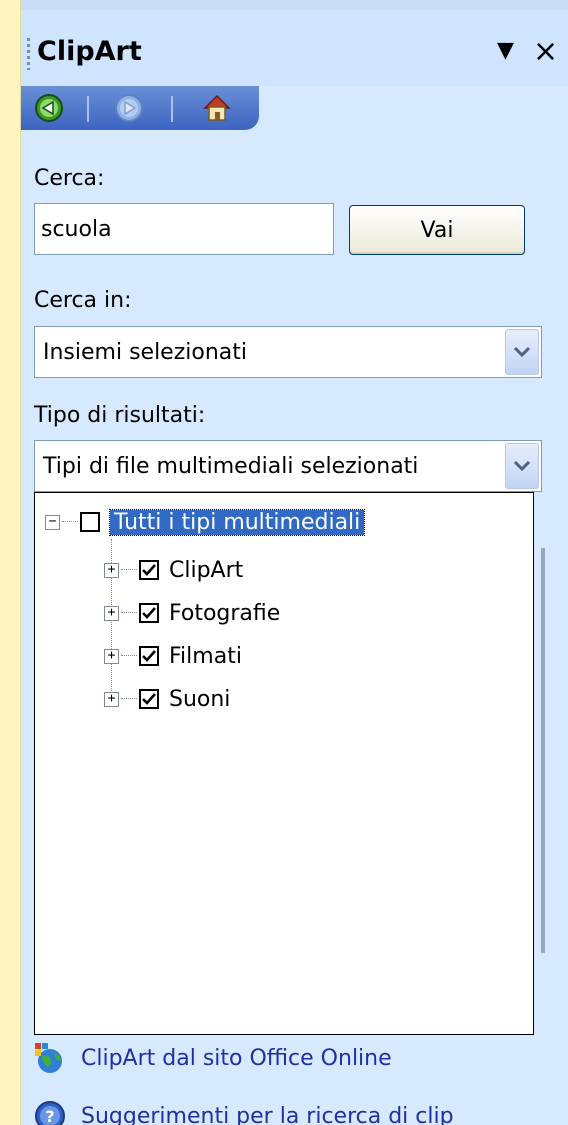  What do you see at coordinates (236, 1058) in the screenshot?
I see `clipart-online-link-text: ClipArt dal sito Office Online` at bounding box center [236, 1058].